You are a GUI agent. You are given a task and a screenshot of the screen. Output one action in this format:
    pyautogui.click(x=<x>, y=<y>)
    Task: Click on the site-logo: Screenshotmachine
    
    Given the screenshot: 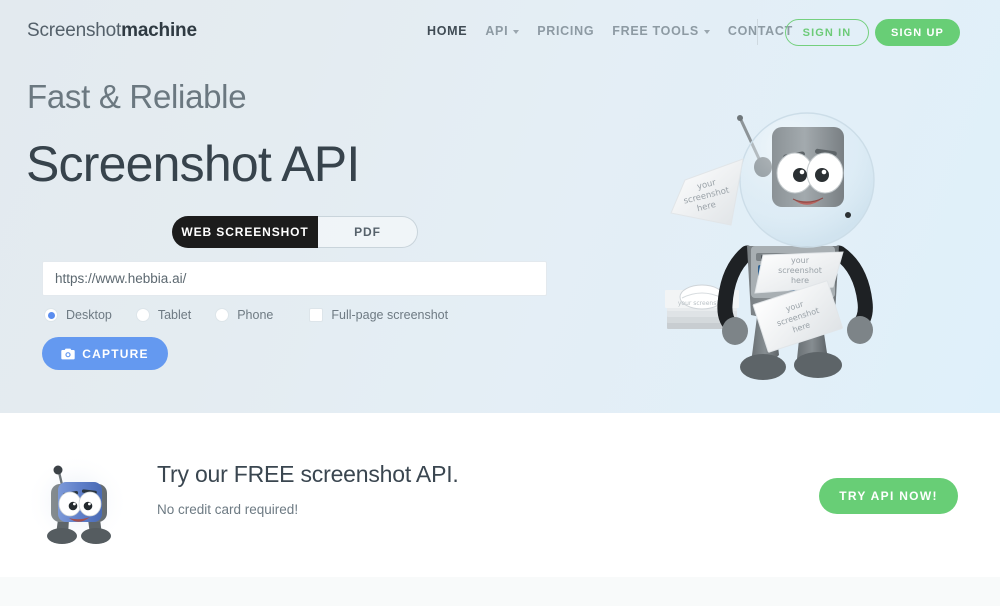 What is the action you would take?
    pyautogui.click(x=112, y=31)
    